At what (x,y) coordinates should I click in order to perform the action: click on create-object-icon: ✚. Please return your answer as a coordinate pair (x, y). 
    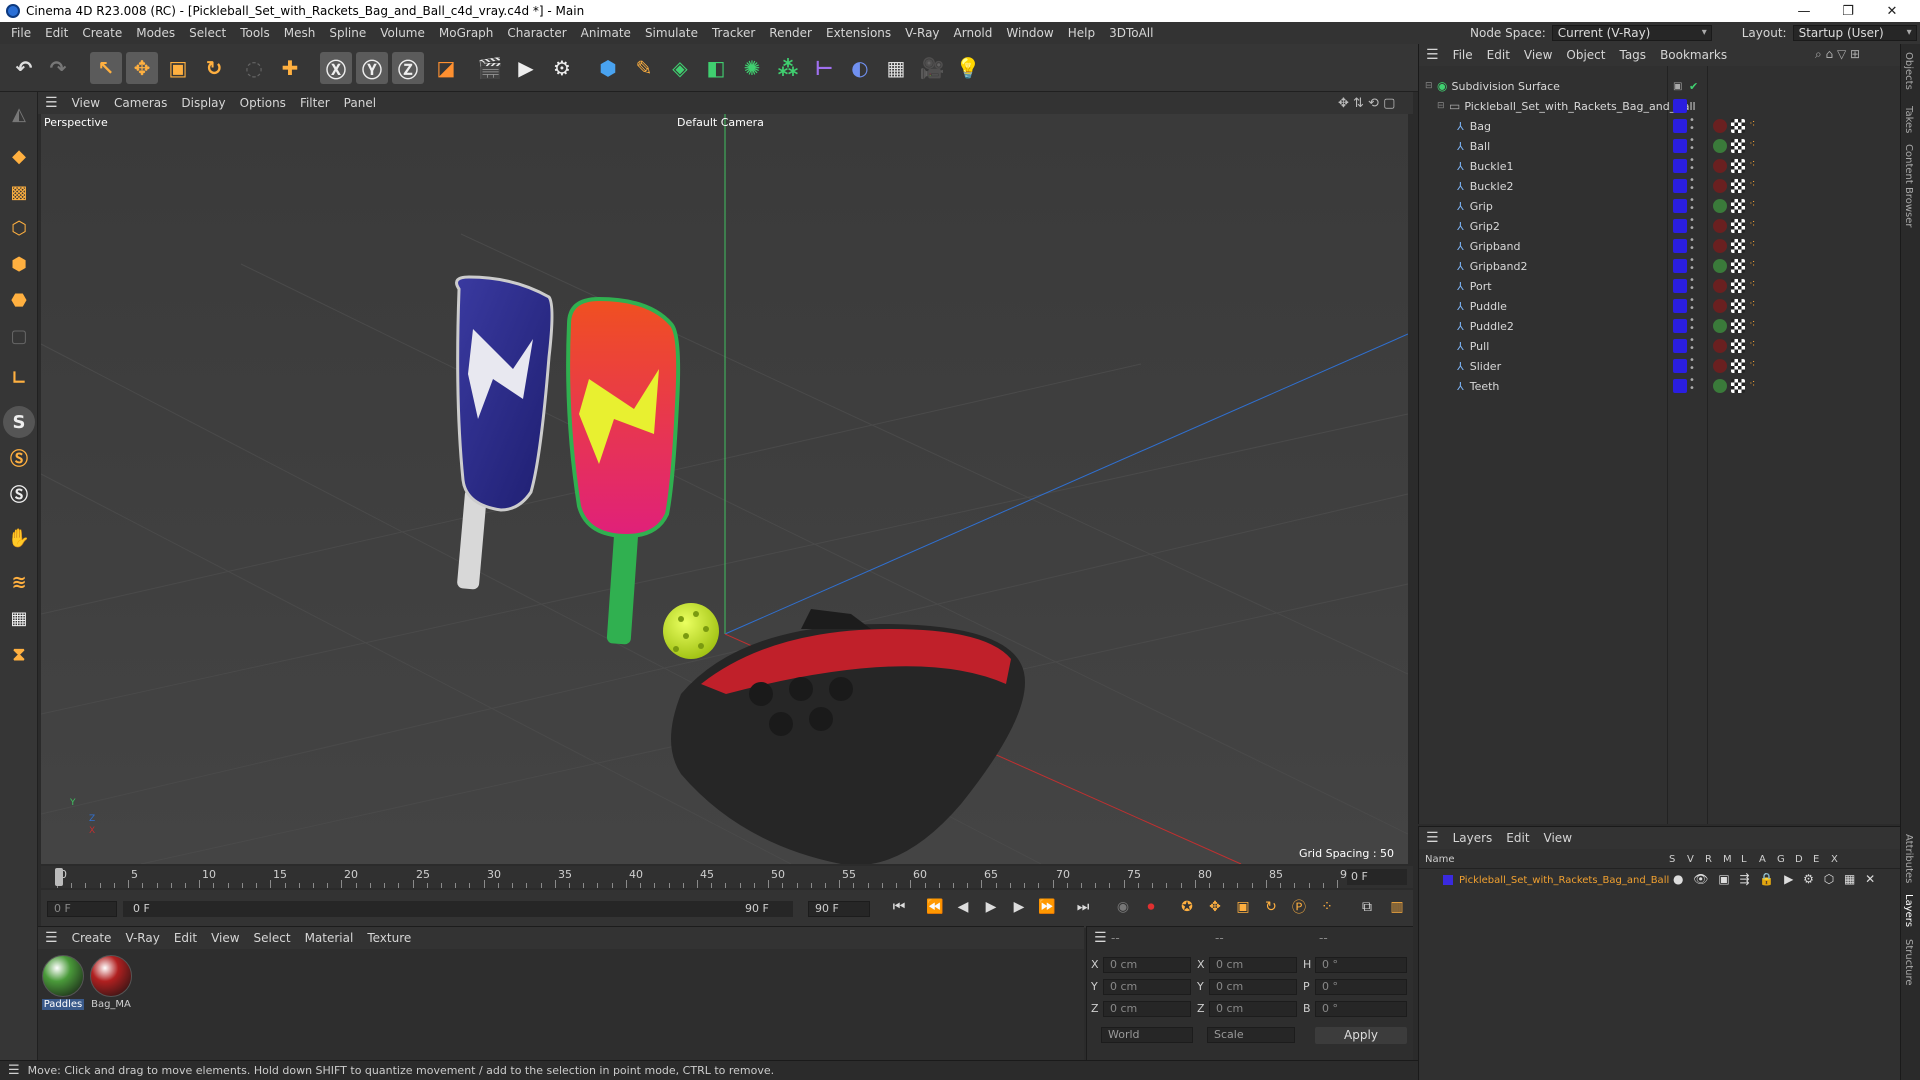
    Looking at the image, I should click on (290, 68).